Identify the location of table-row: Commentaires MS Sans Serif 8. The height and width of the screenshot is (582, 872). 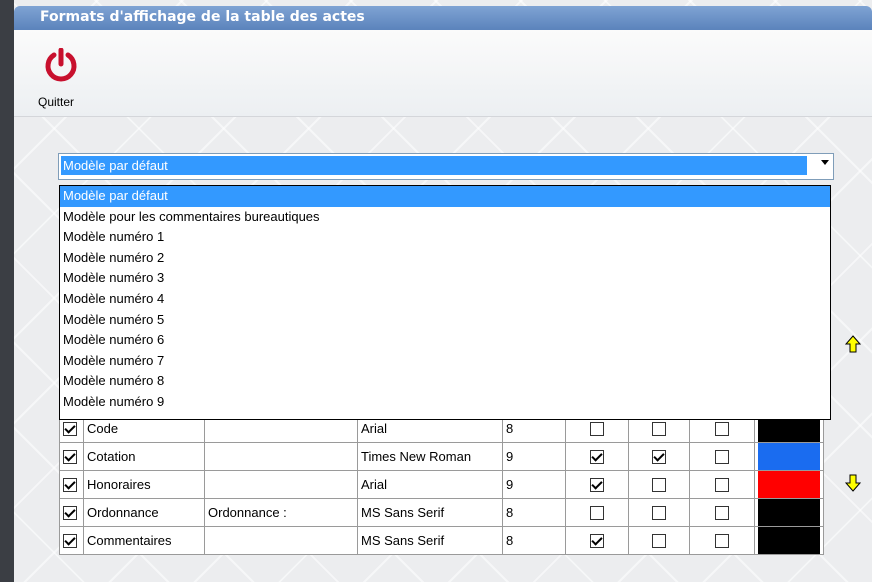
(441, 540).